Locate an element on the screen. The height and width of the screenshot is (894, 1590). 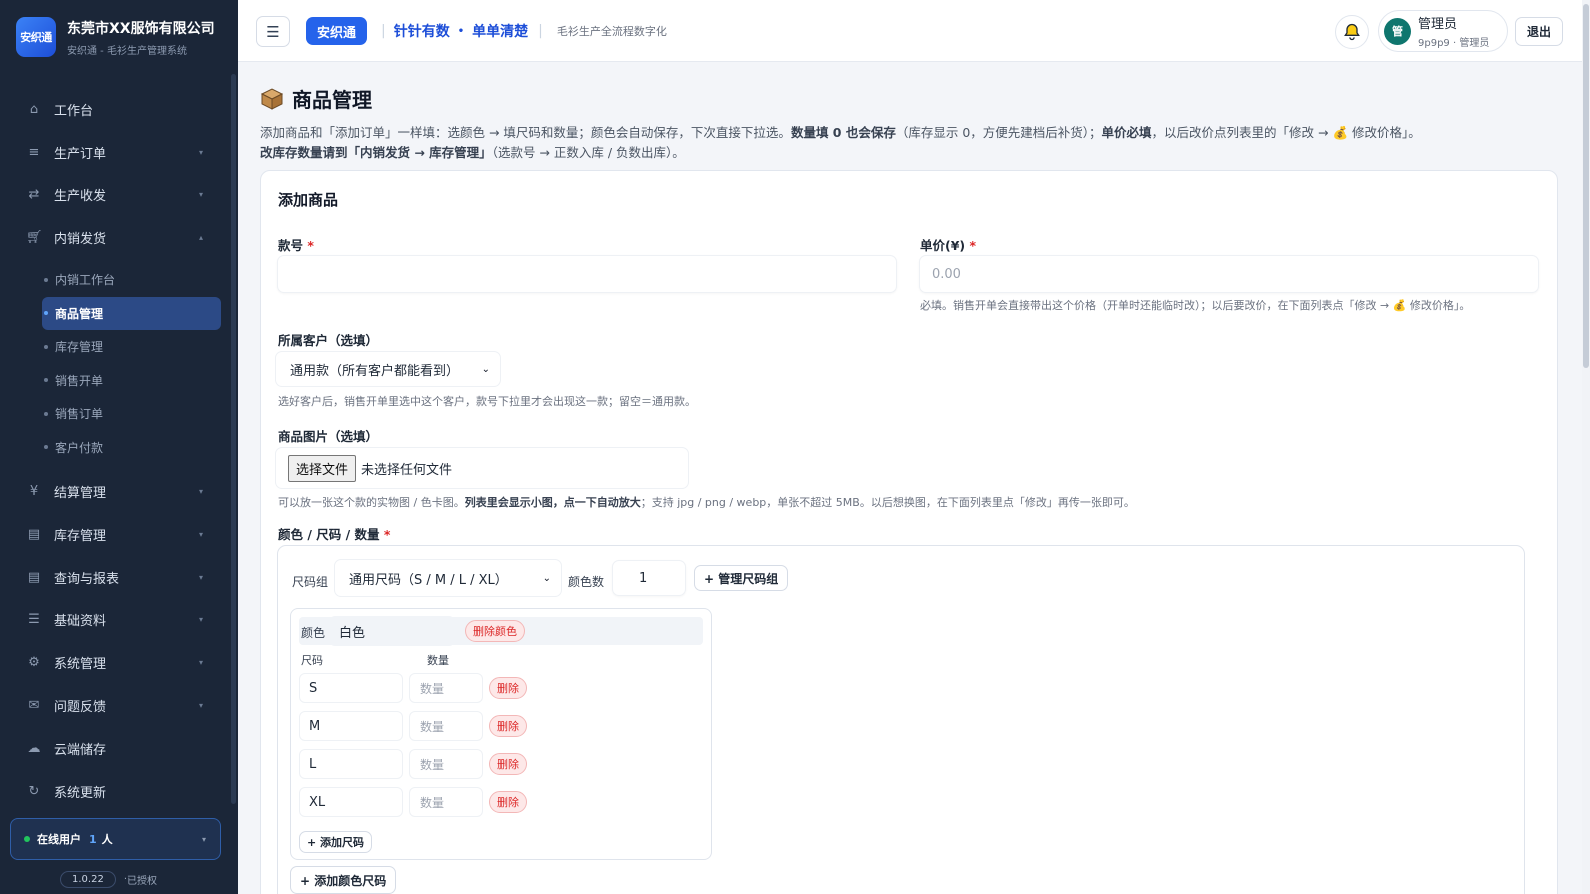
page-title: 商品管理 is located at coordinates (910, 98).